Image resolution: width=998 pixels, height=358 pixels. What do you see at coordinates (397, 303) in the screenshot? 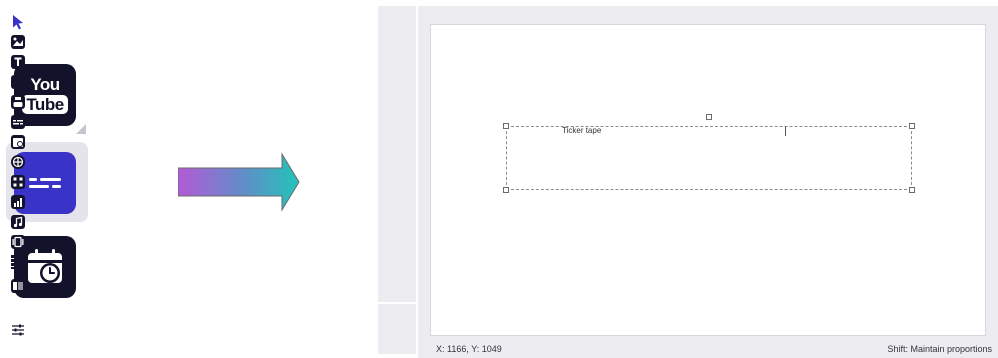
I see `toolbar-divider` at bounding box center [397, 303].